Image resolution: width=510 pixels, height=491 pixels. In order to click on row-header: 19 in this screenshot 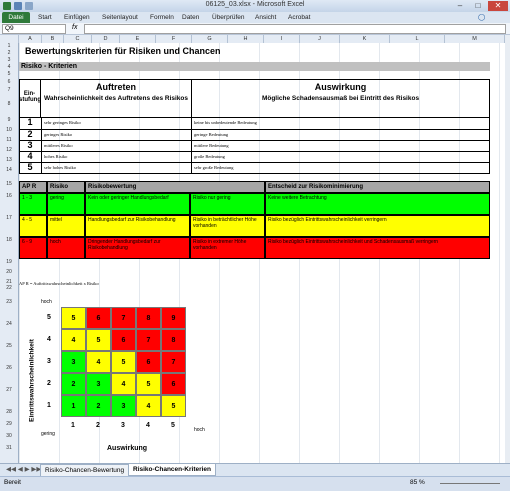, I will do `click(9, 262)`.